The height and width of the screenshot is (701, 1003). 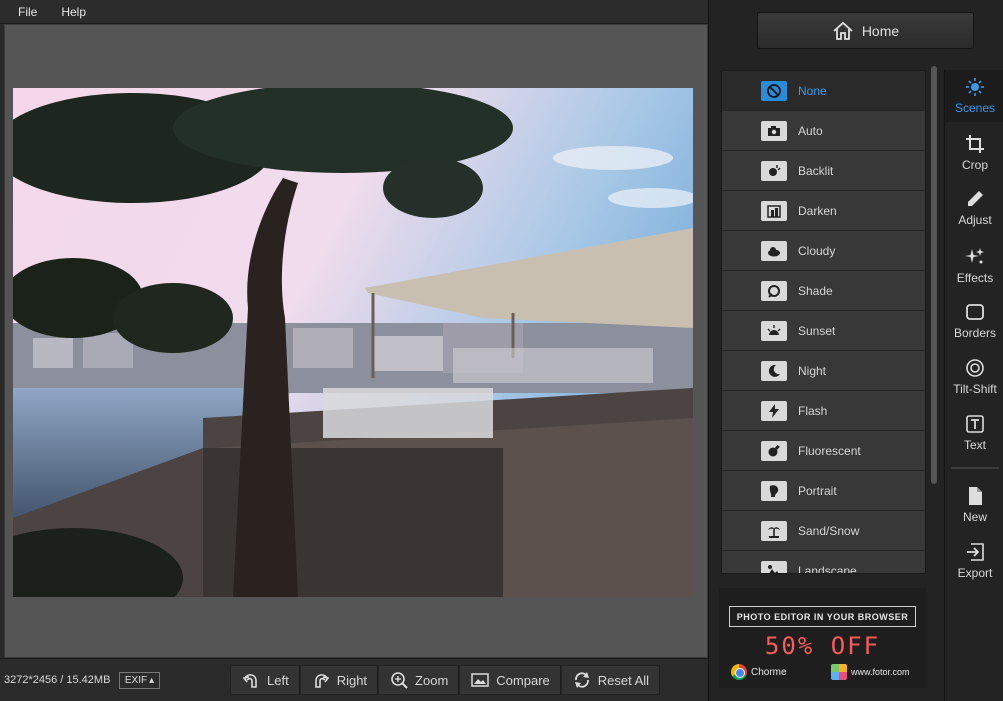 What do you see at coordinates (774, 290) in the screenshot?
I see `shade-icon` at bounding box center [774, 290].